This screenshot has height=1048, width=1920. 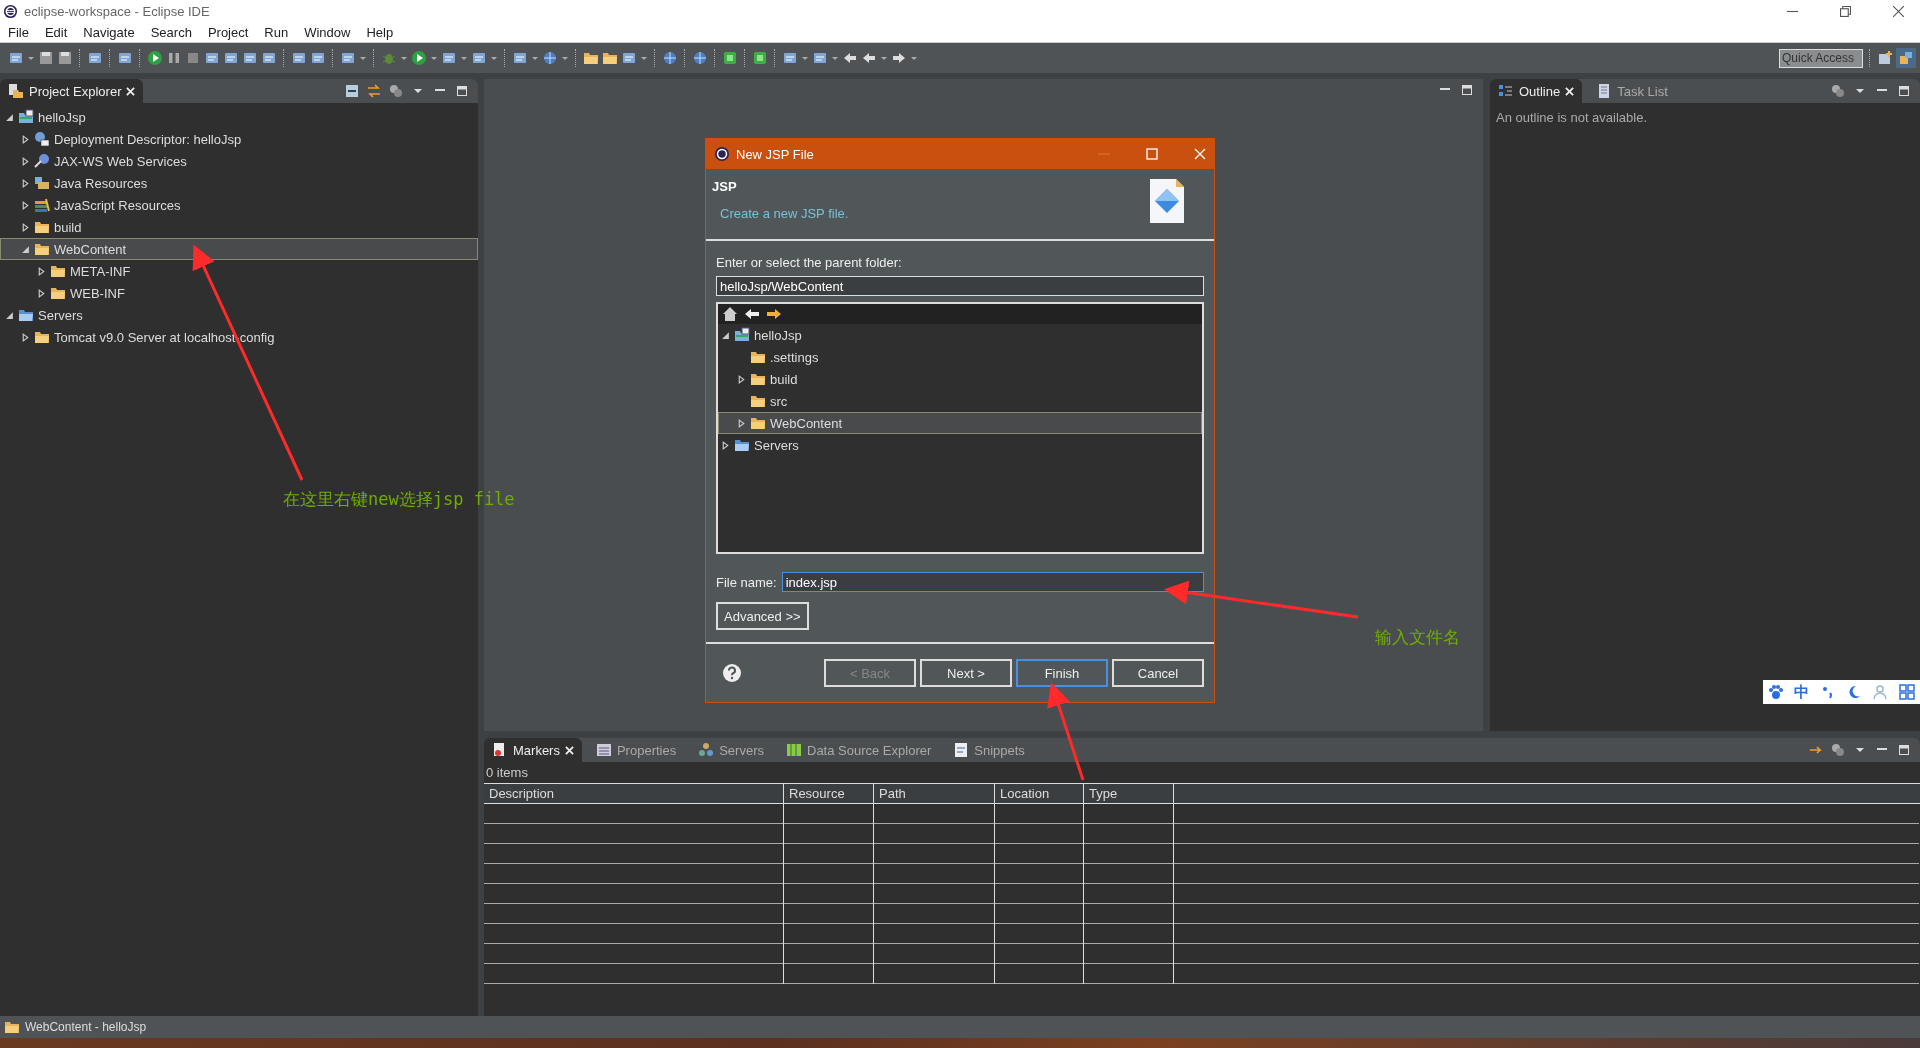 I want to click on parent-folder-field: helloJsp/WebContent, so click(x=960, y=286).